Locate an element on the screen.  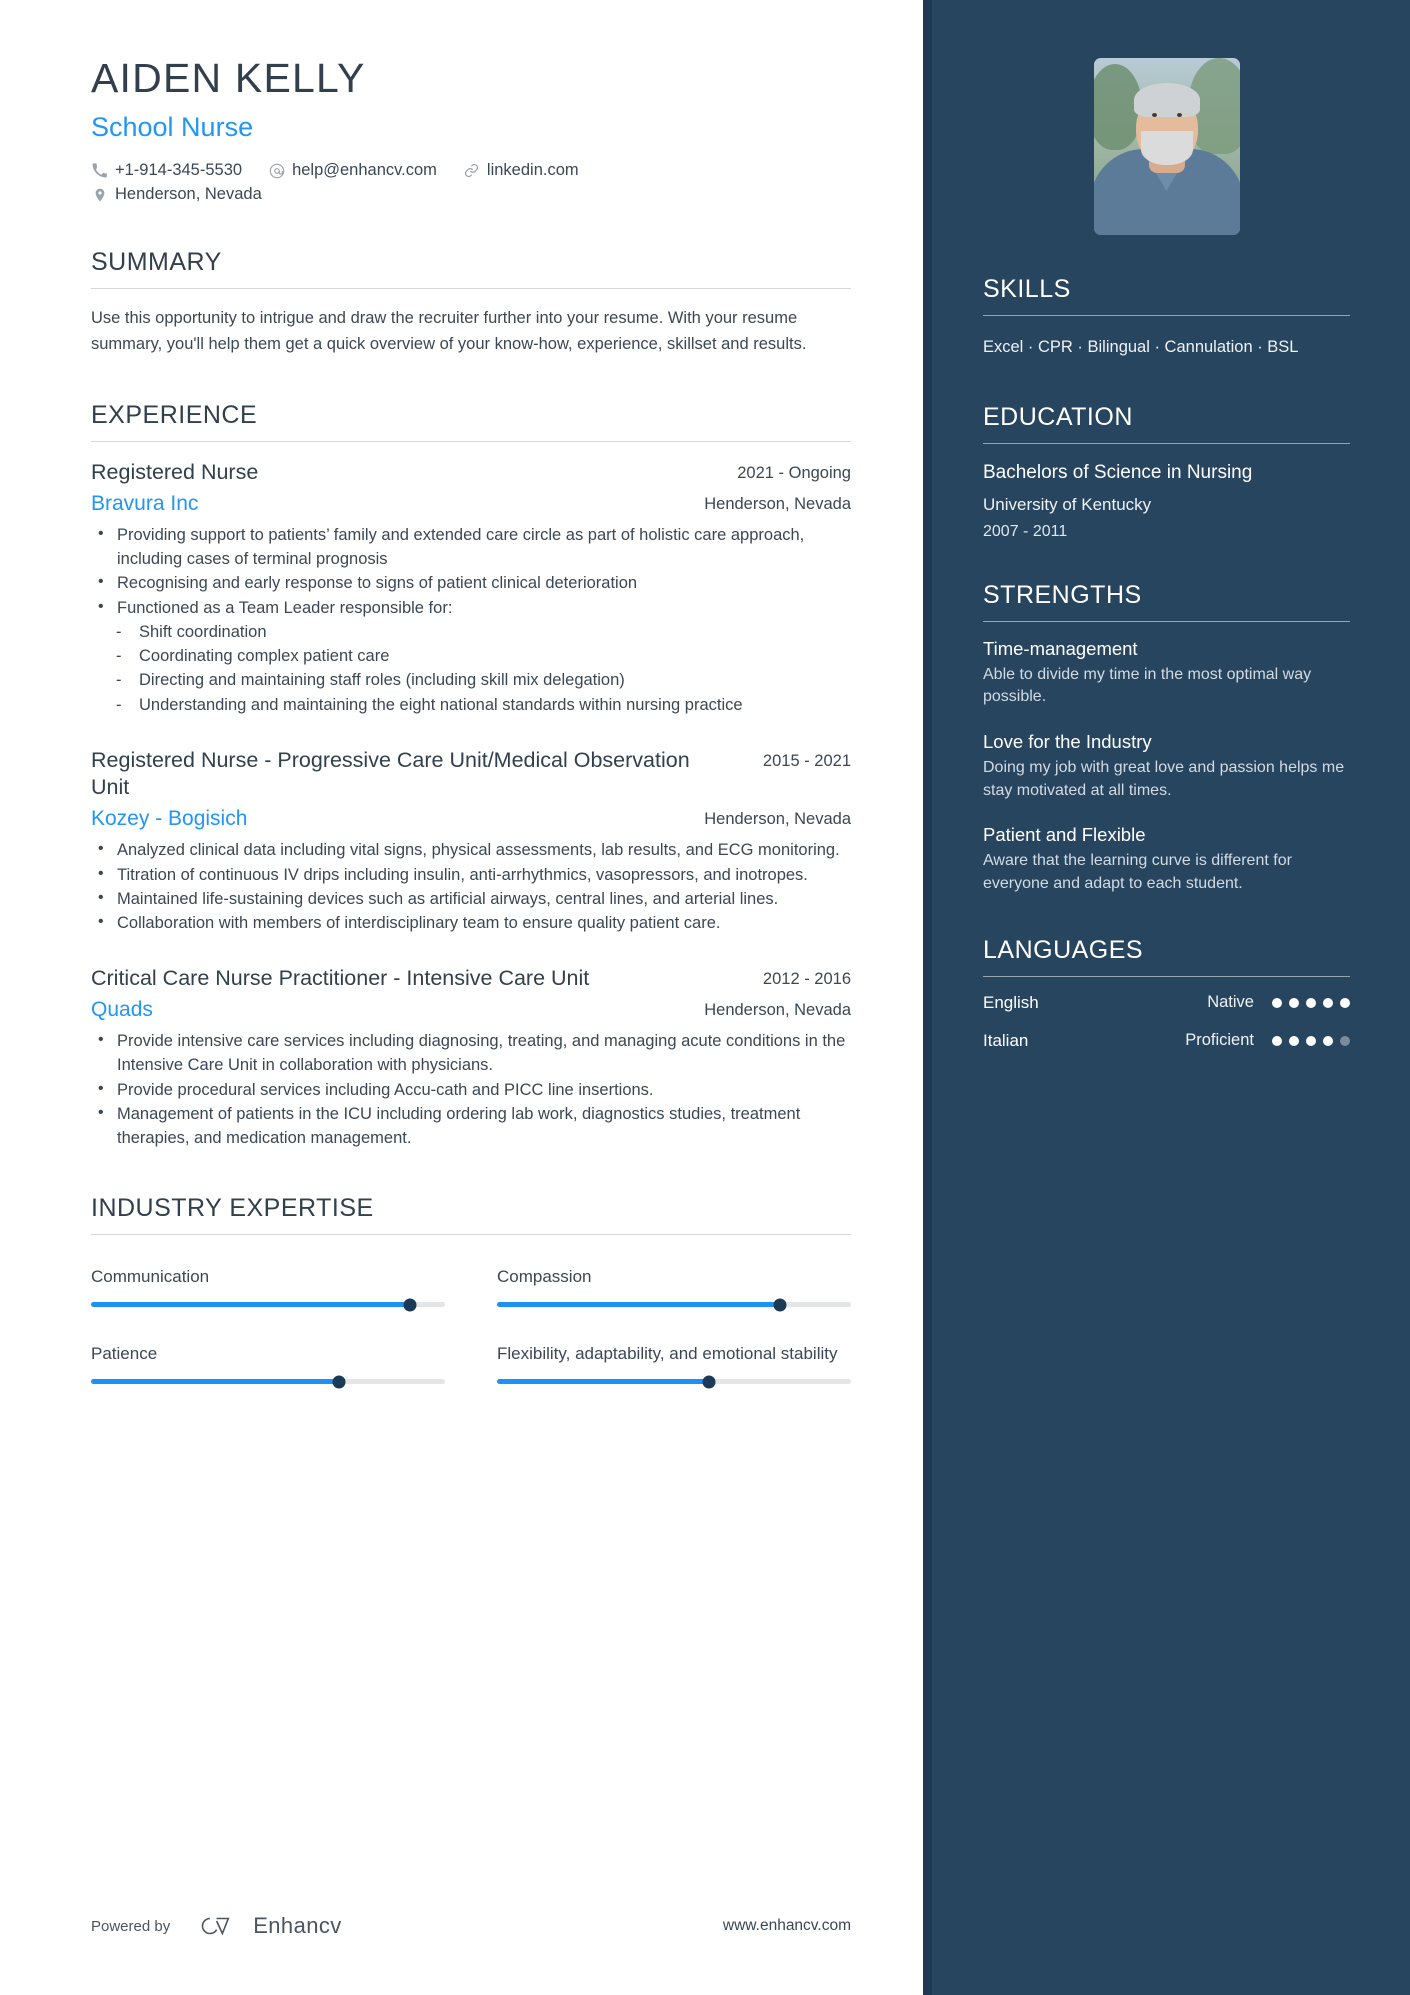
experience-entry-subheader: Kozey - Bogisich Henderson, Nevada is located at coordinates (471, 818).